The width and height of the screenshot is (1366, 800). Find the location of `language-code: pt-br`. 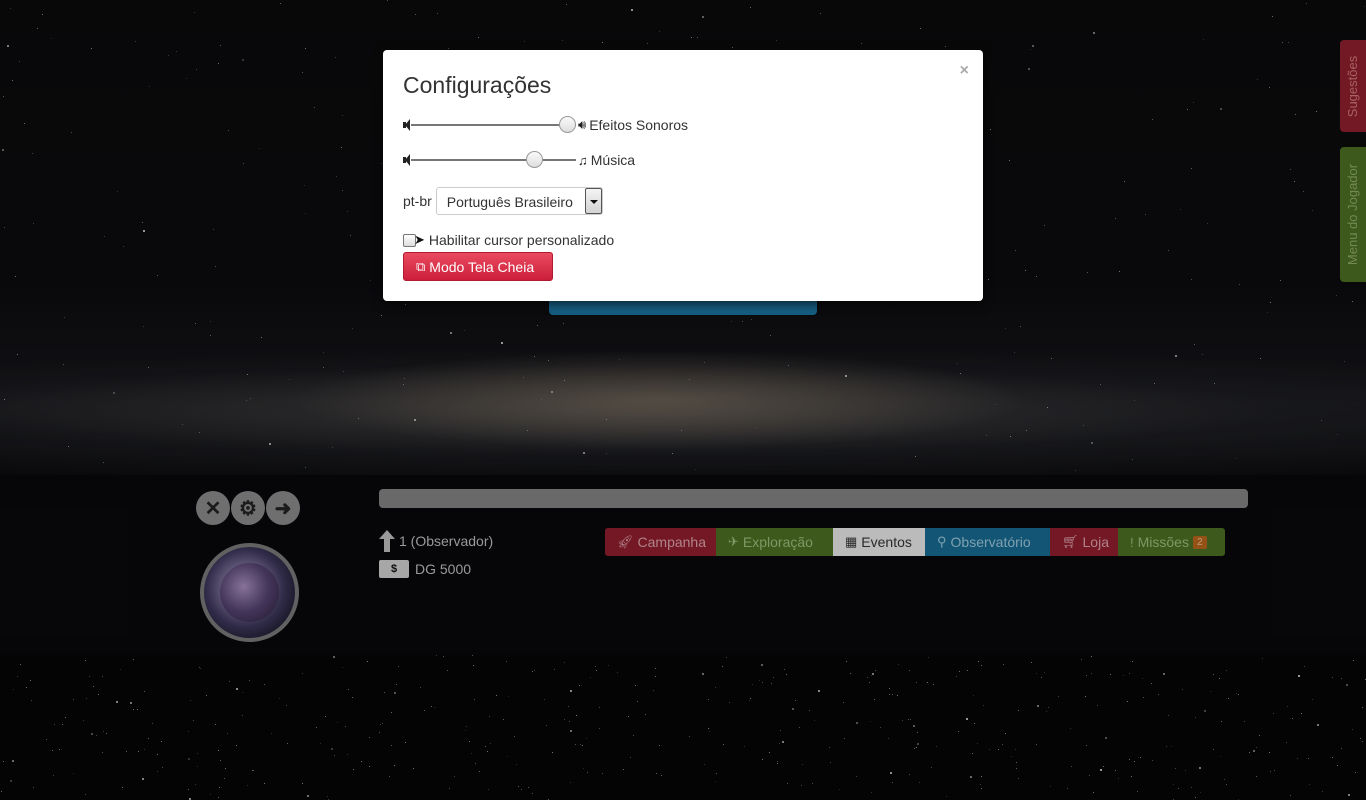

language-code: pt-br is located at coordinates (417, 201).